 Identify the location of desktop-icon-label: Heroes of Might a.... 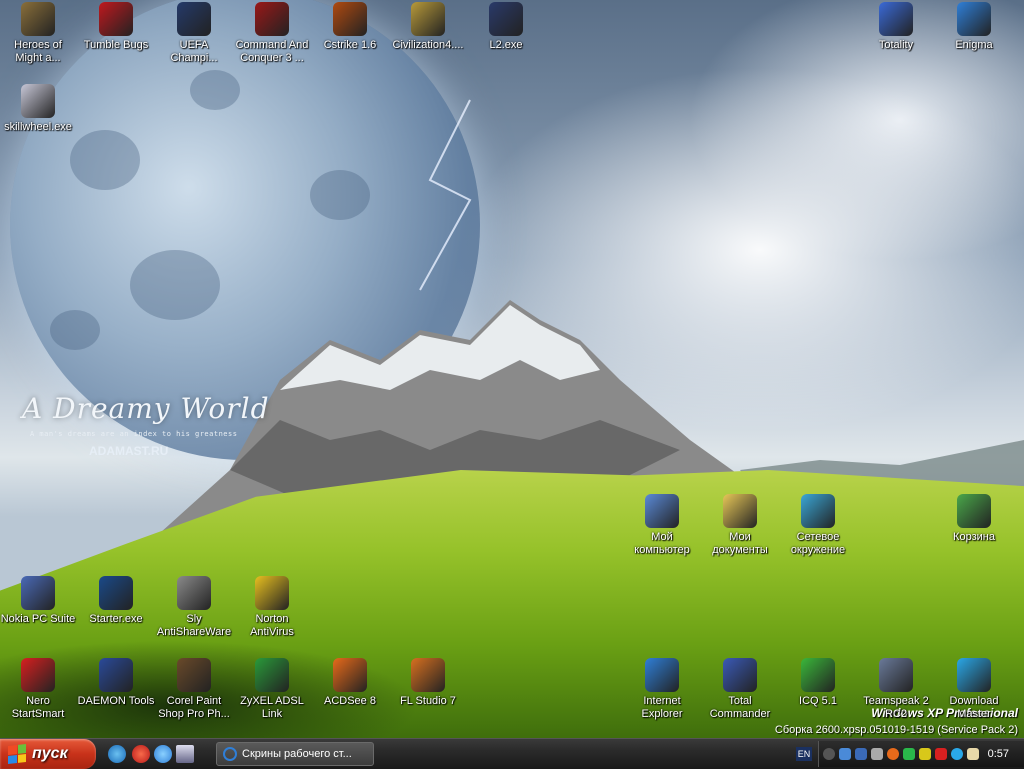
(38, 51).